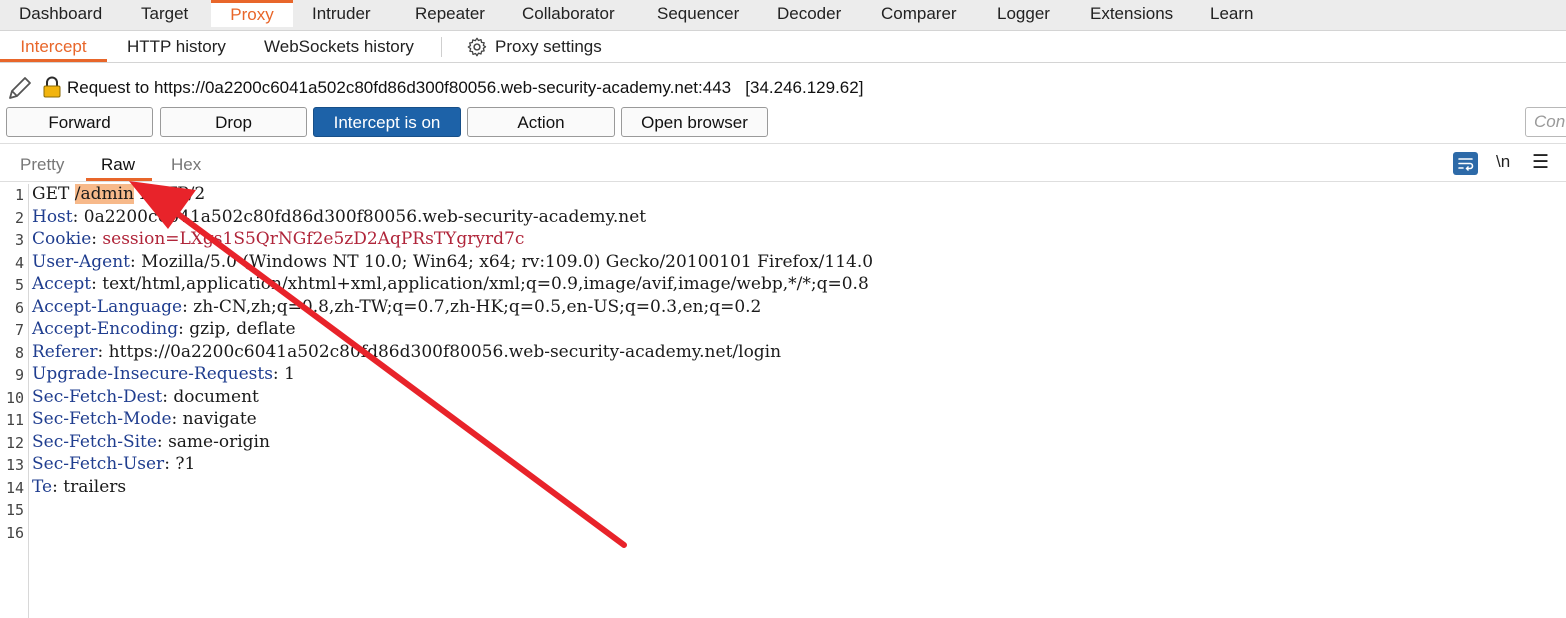 This screenshot has height=618, width=1566. What do you see at coordinates (81, 261) in the screenshot?
I see `header-name: User-Agent` at bounding box center [81, 261].